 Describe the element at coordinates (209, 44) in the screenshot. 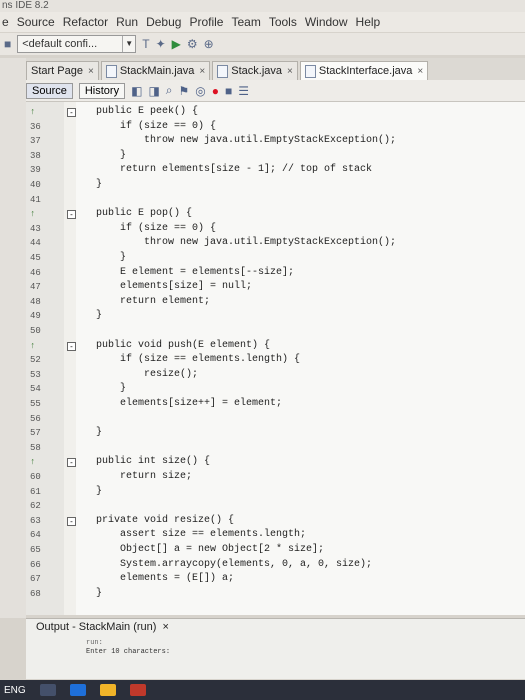

I see `profile-icon: ⊕` at that location.